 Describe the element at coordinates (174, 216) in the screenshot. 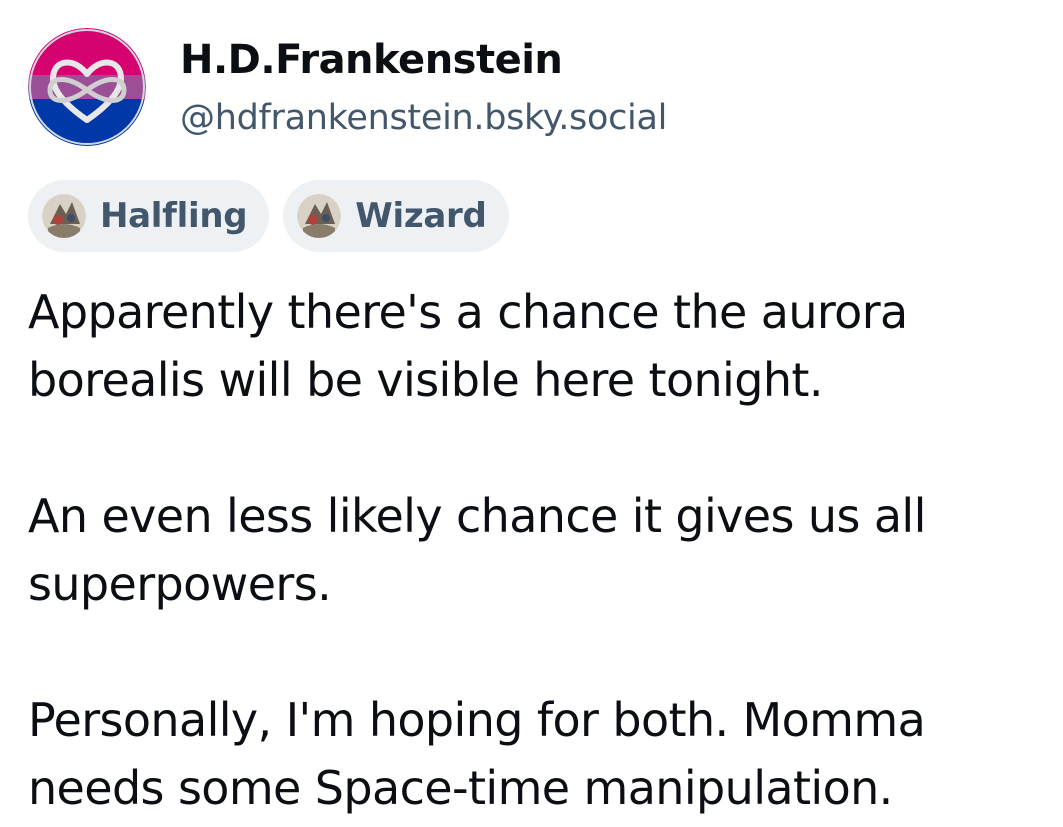

I see `label-text: Halfling` at that location.